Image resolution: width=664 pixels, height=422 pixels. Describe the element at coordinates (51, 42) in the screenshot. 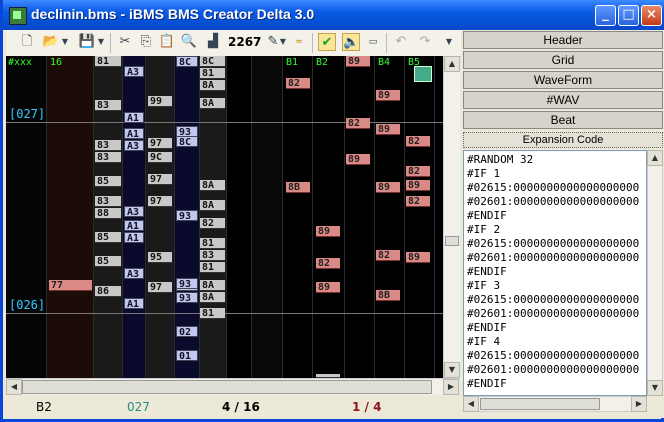

I see `open-folder-icon: 📂` at that location.